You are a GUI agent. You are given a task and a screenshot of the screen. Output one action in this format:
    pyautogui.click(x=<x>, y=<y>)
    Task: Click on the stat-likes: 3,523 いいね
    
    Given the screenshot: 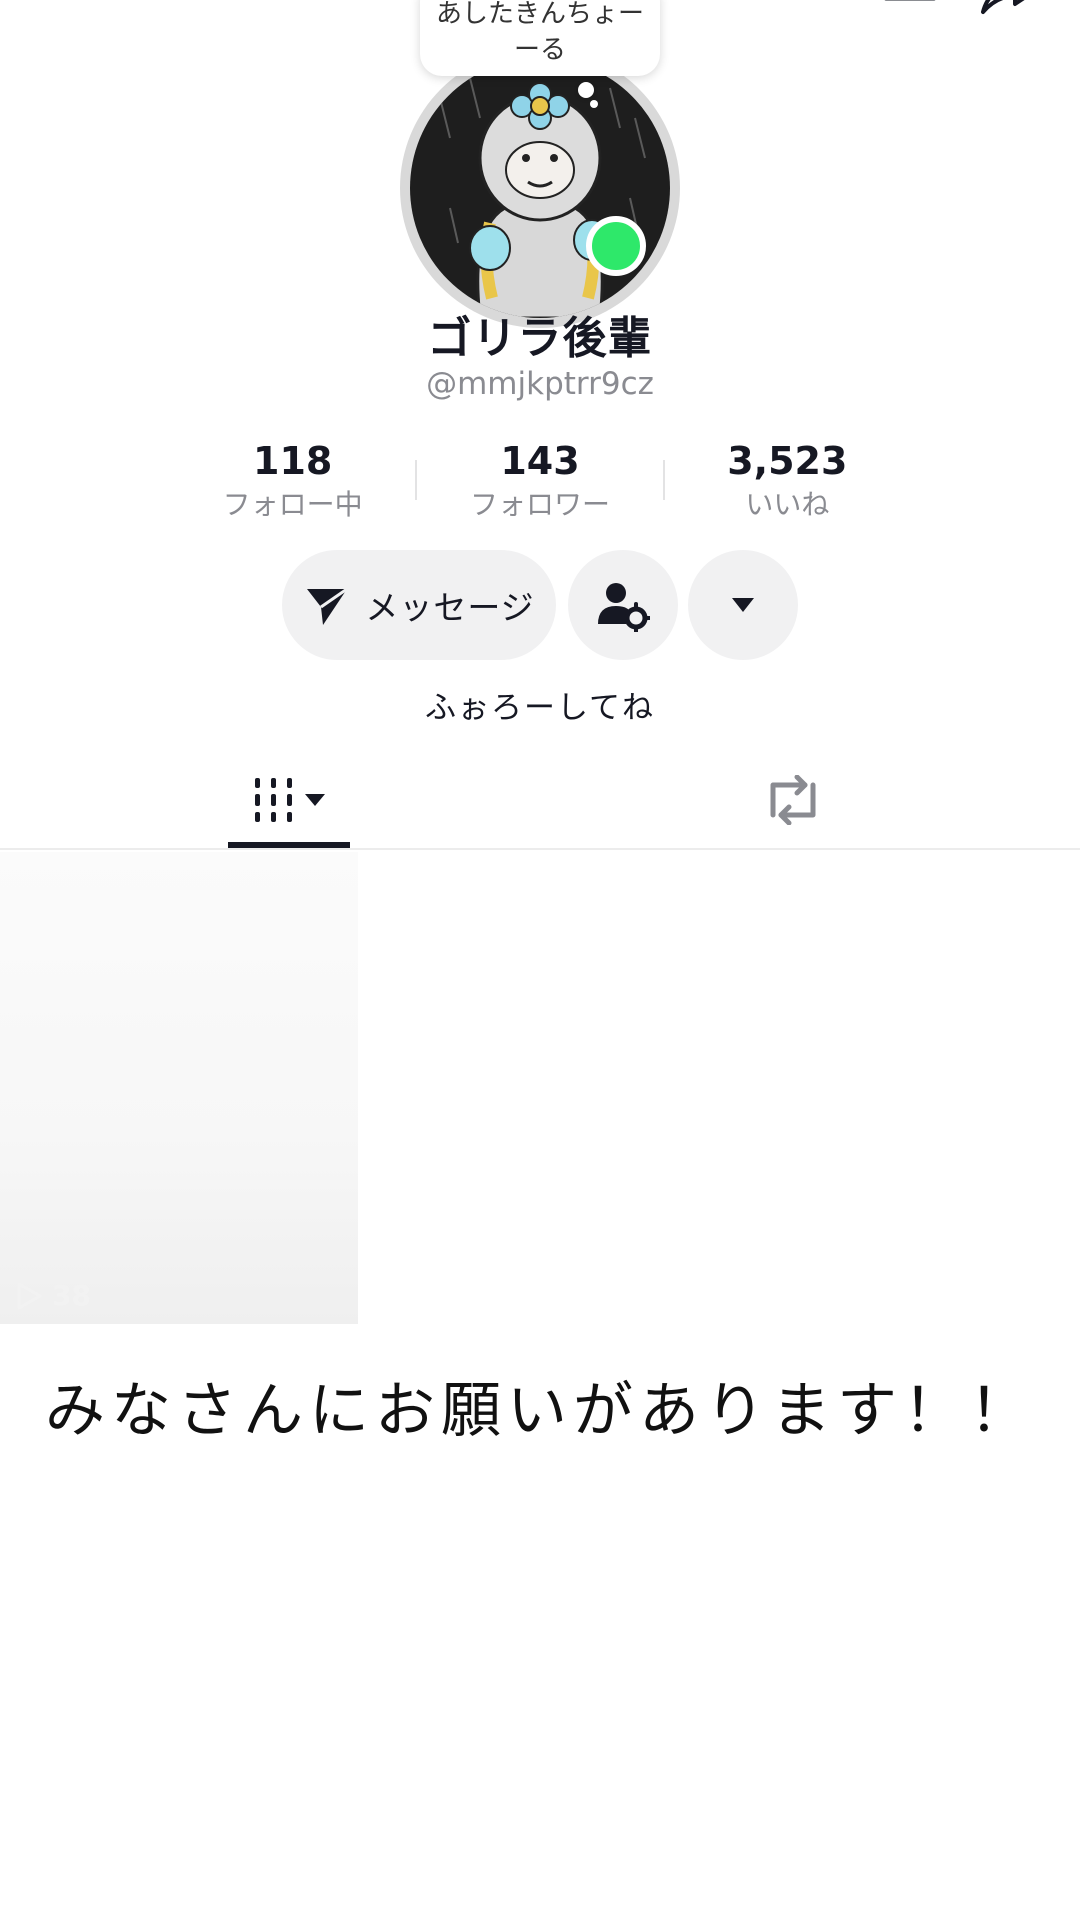 What is the action you would take?
    pyautogui.click(x=787, y=481)
    